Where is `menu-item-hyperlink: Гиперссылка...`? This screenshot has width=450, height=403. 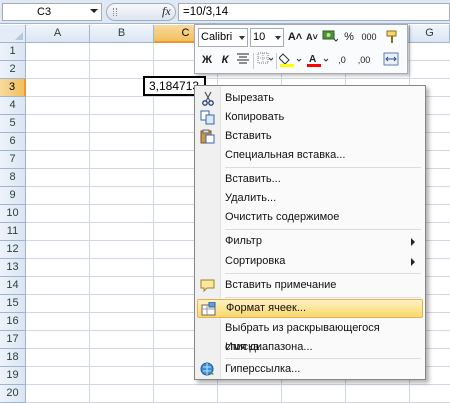 menu-item-hyperlink: Гиперссылка... is located at coordinates (310, 369).